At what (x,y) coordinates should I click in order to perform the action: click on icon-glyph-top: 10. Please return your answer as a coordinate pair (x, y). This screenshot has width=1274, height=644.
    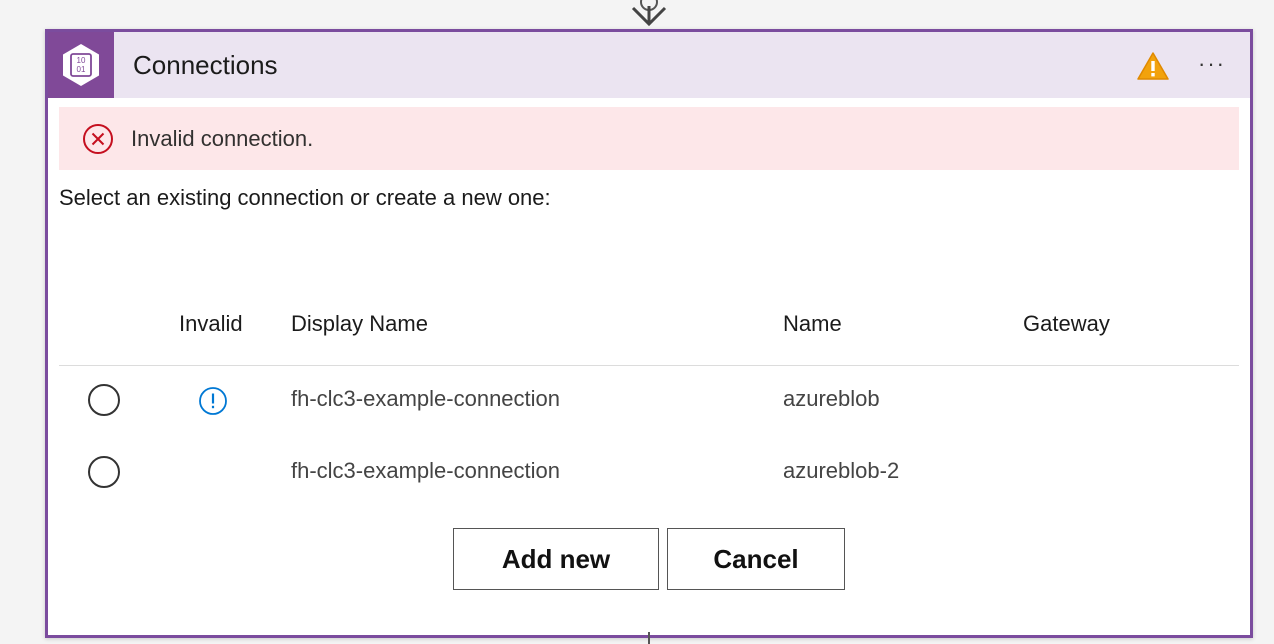
    Looking at the image, I should click on (81, 60).